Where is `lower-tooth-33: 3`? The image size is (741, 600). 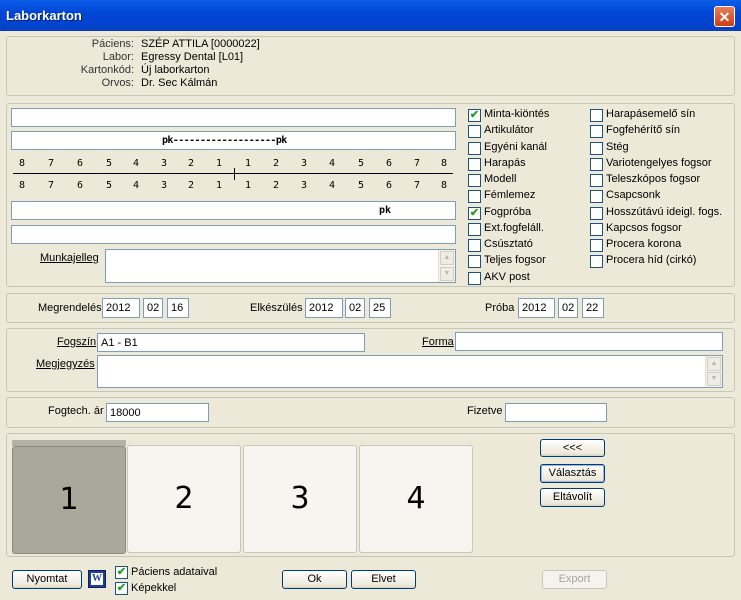 lower-tooth-33: 3 is located at coordinates (304, 185).